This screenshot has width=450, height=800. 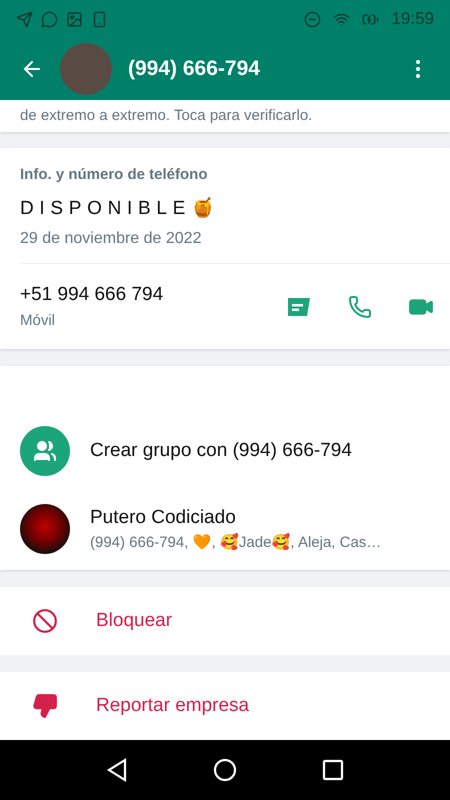 What do you see at coordinates (333, 770) in the screenshot?
I see `recents-nav-icon` at bounding box center [333, 770].